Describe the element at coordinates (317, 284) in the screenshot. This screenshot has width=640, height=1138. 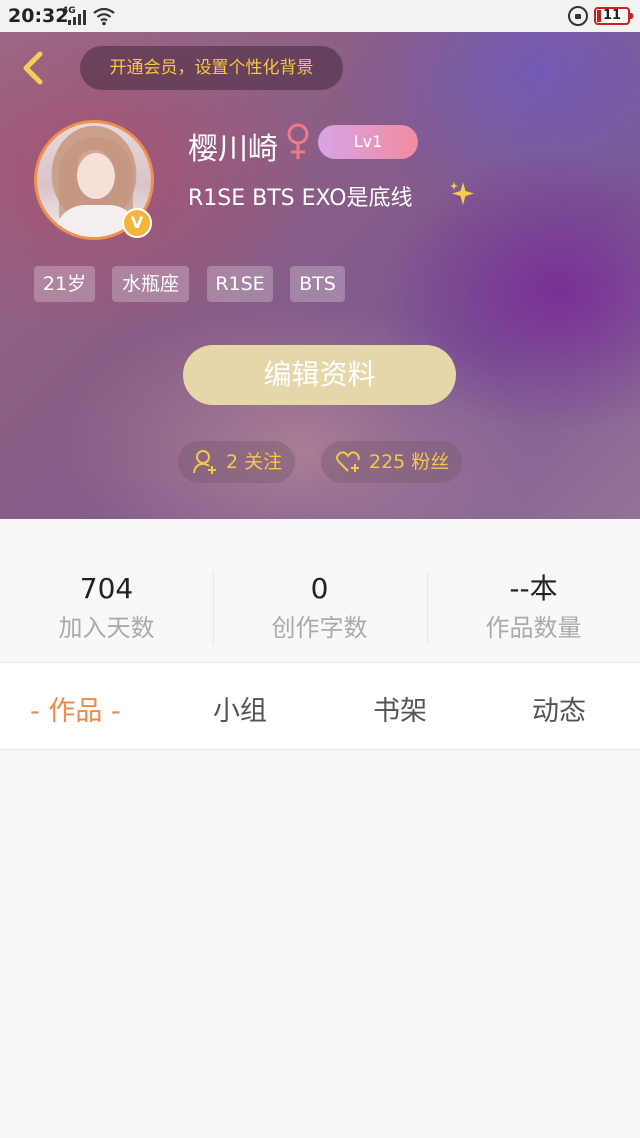
I see `tag-bts: BTS` at that location.